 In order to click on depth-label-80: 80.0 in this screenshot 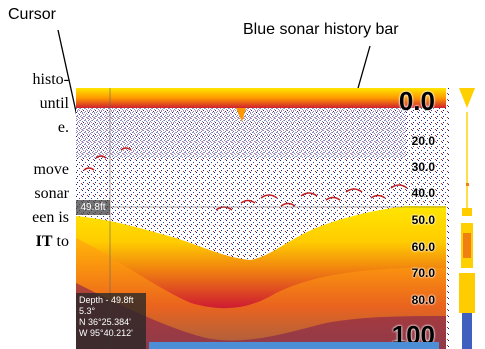, I will do `click(423, 300)`.